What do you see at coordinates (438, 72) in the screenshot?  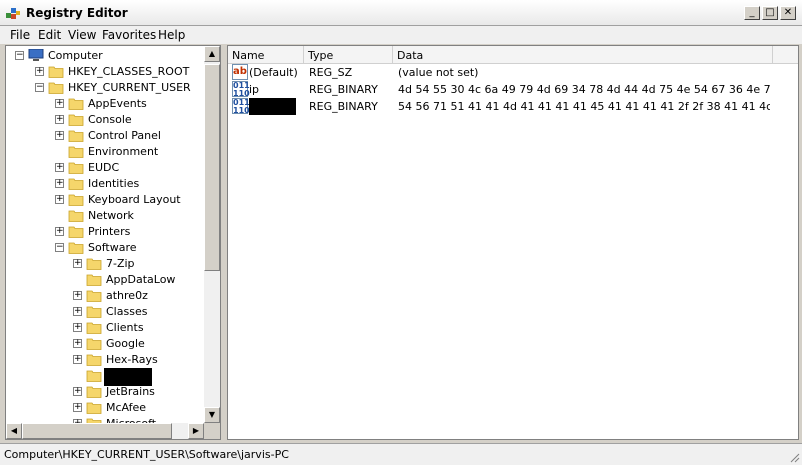 I see `value-data: (value not set)` at bounding box center [438, 72].